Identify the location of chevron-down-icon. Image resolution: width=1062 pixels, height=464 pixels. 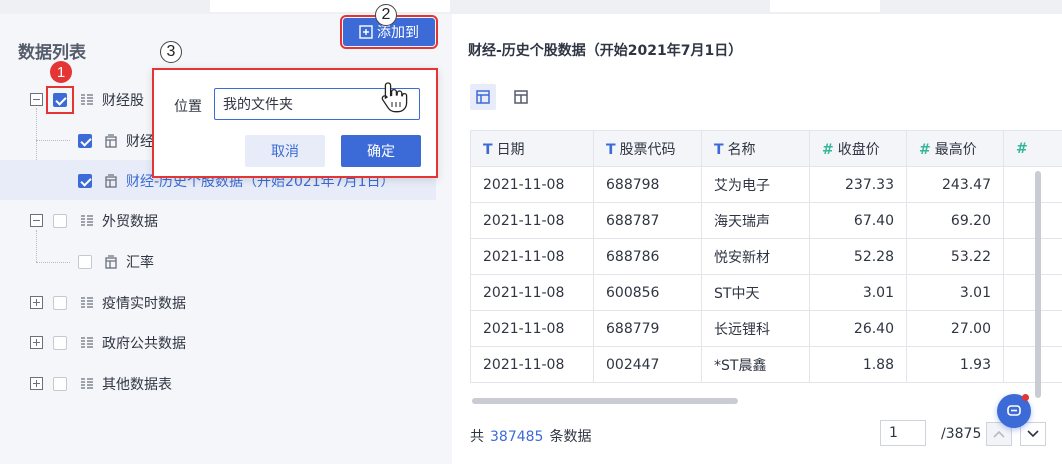
(1033, 434).